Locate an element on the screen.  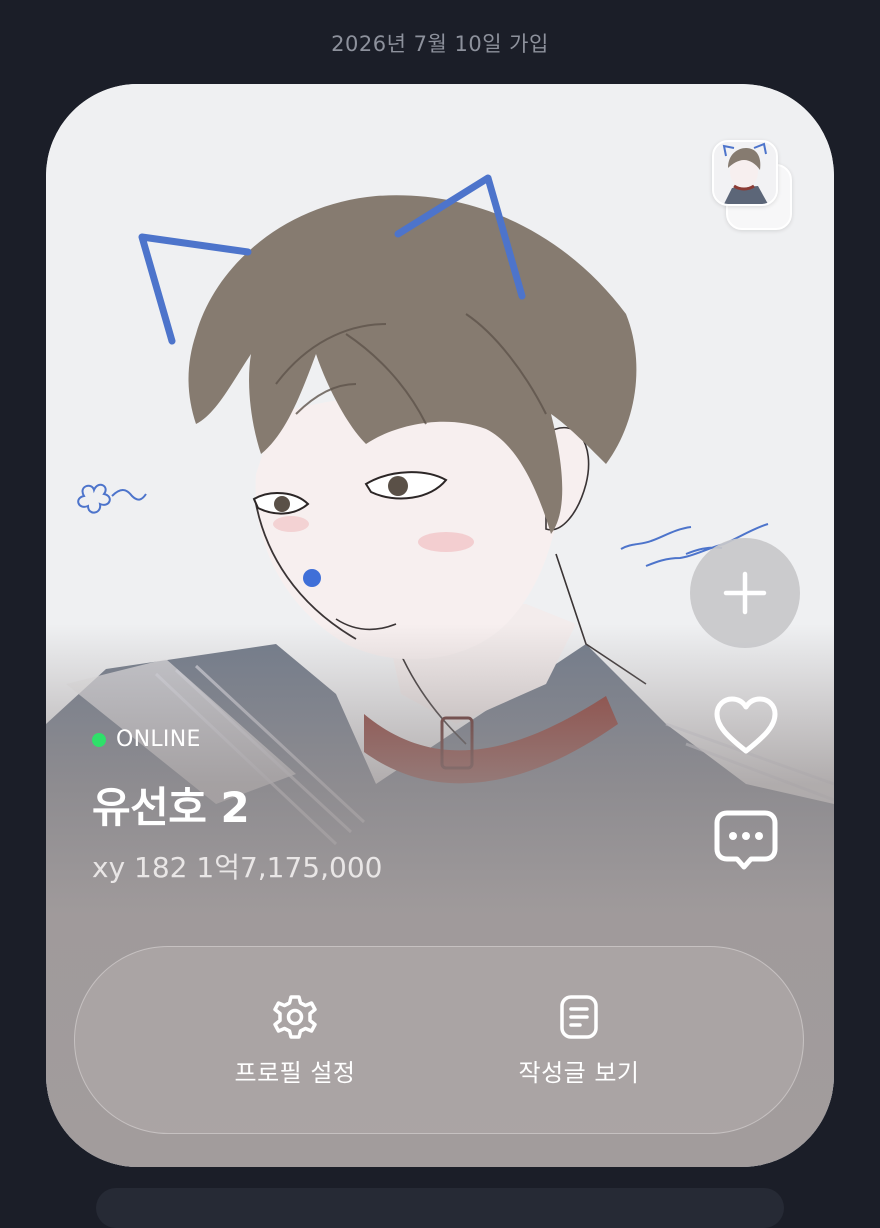
online-status: ONLINE is located at coordinates (146, 739).